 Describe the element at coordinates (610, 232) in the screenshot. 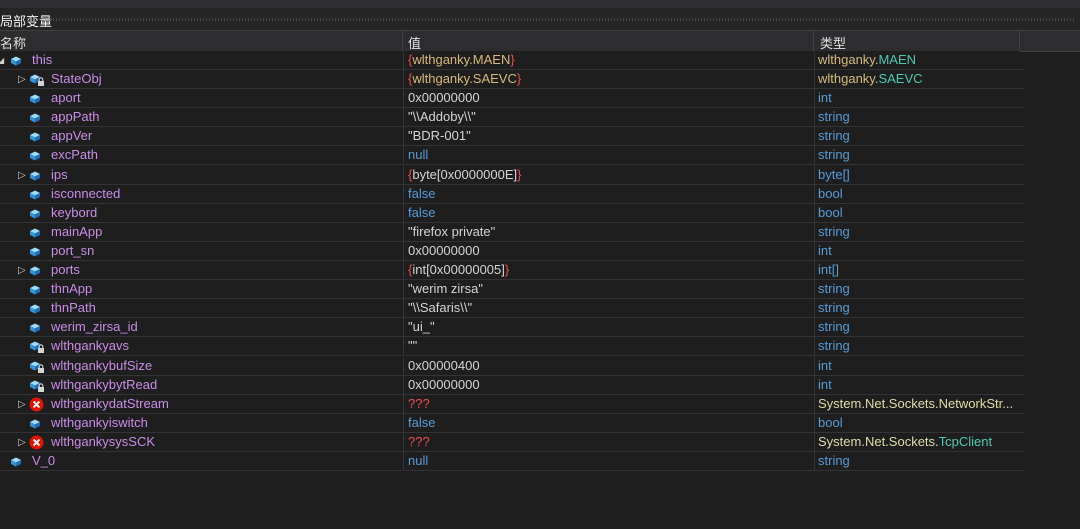

I see `value-cell: "firefox private"` at that location.